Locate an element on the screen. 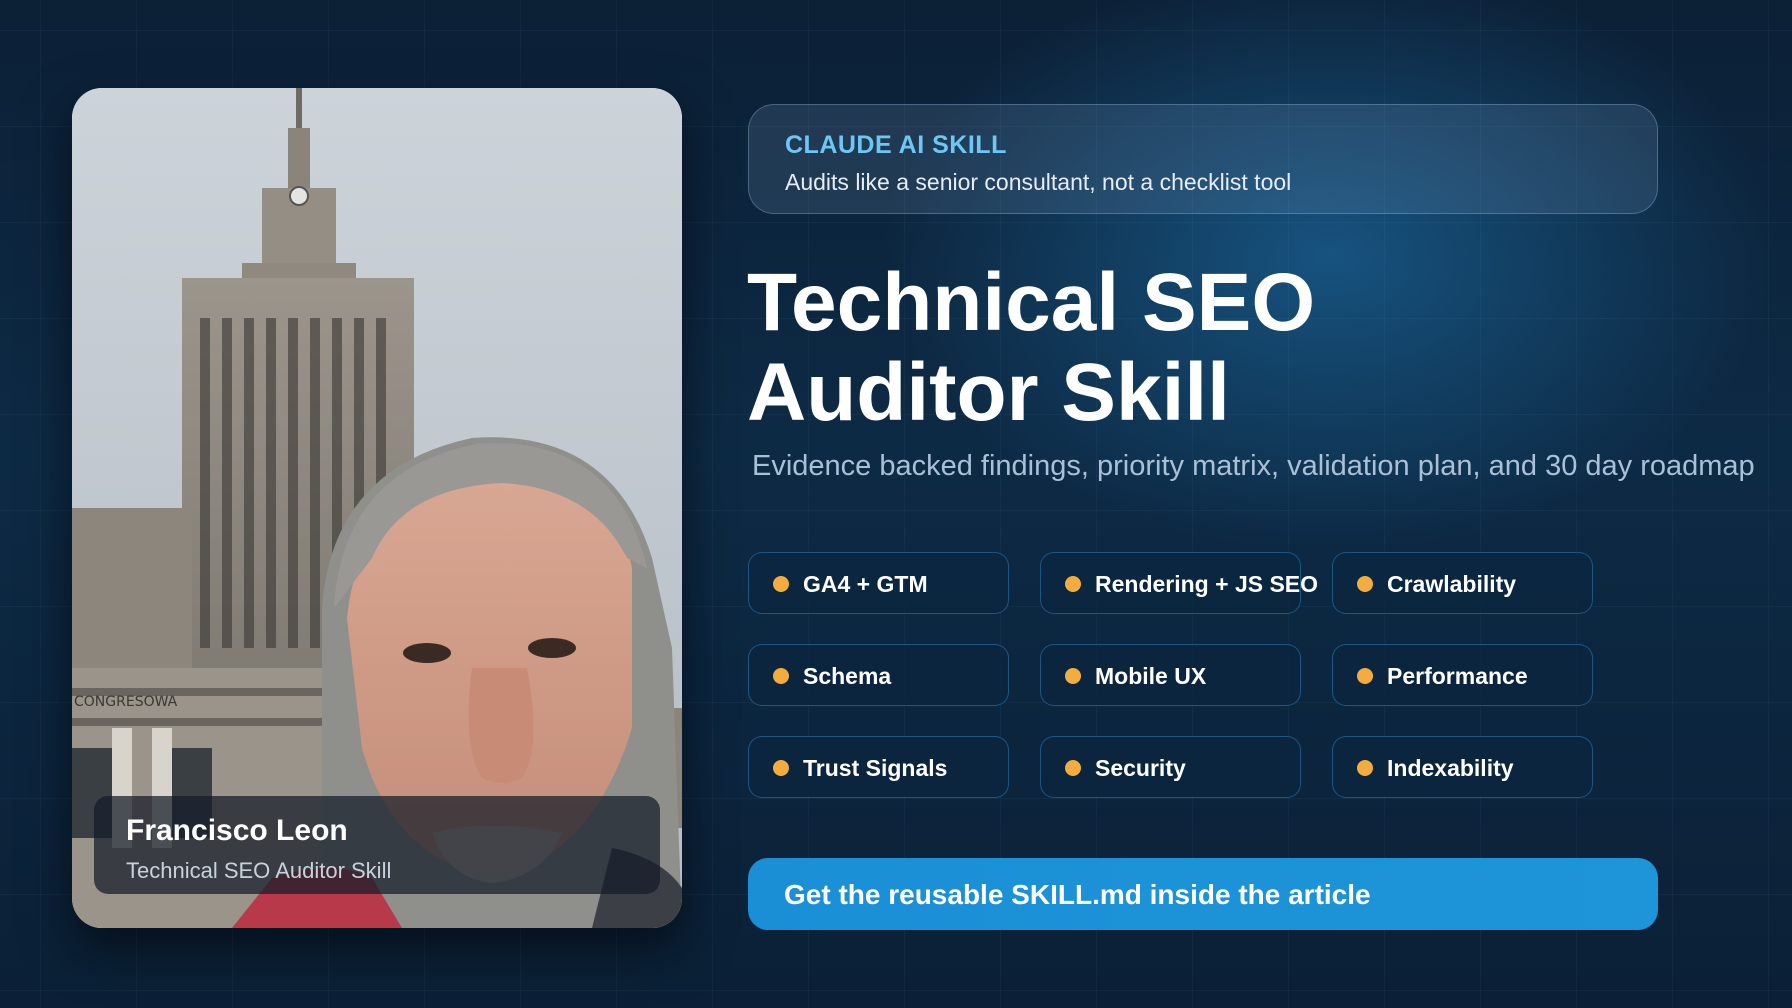  chip-label: Rendering + JS SEO is located at coordinates (1207, 584).